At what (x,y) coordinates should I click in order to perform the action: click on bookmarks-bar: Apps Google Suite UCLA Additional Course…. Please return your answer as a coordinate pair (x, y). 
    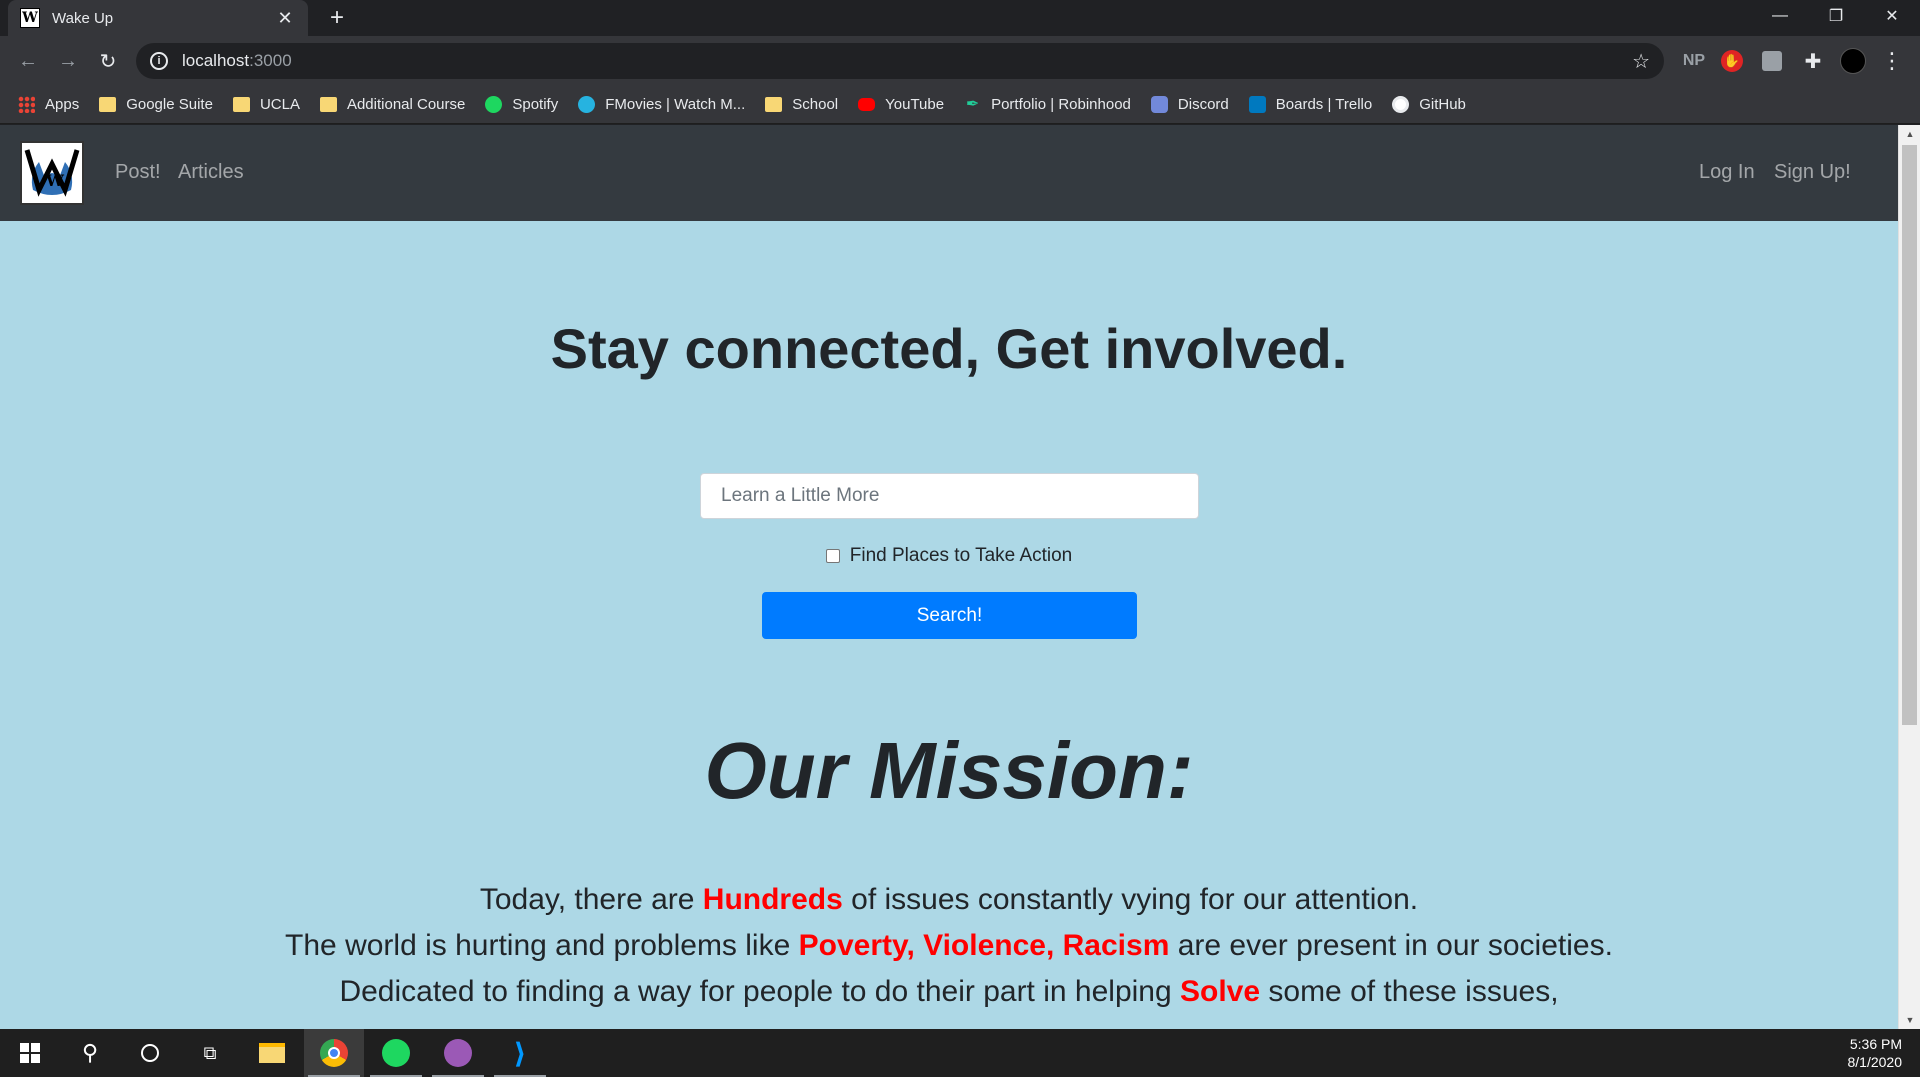
    Looking at the image, I should click on (960, 105).